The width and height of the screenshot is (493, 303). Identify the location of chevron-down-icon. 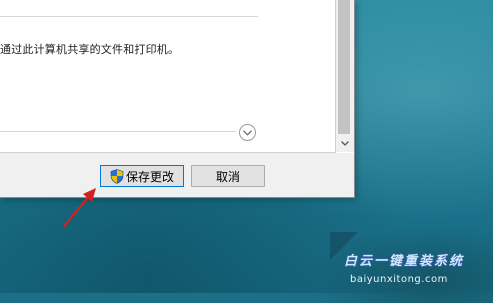
(345, 143).